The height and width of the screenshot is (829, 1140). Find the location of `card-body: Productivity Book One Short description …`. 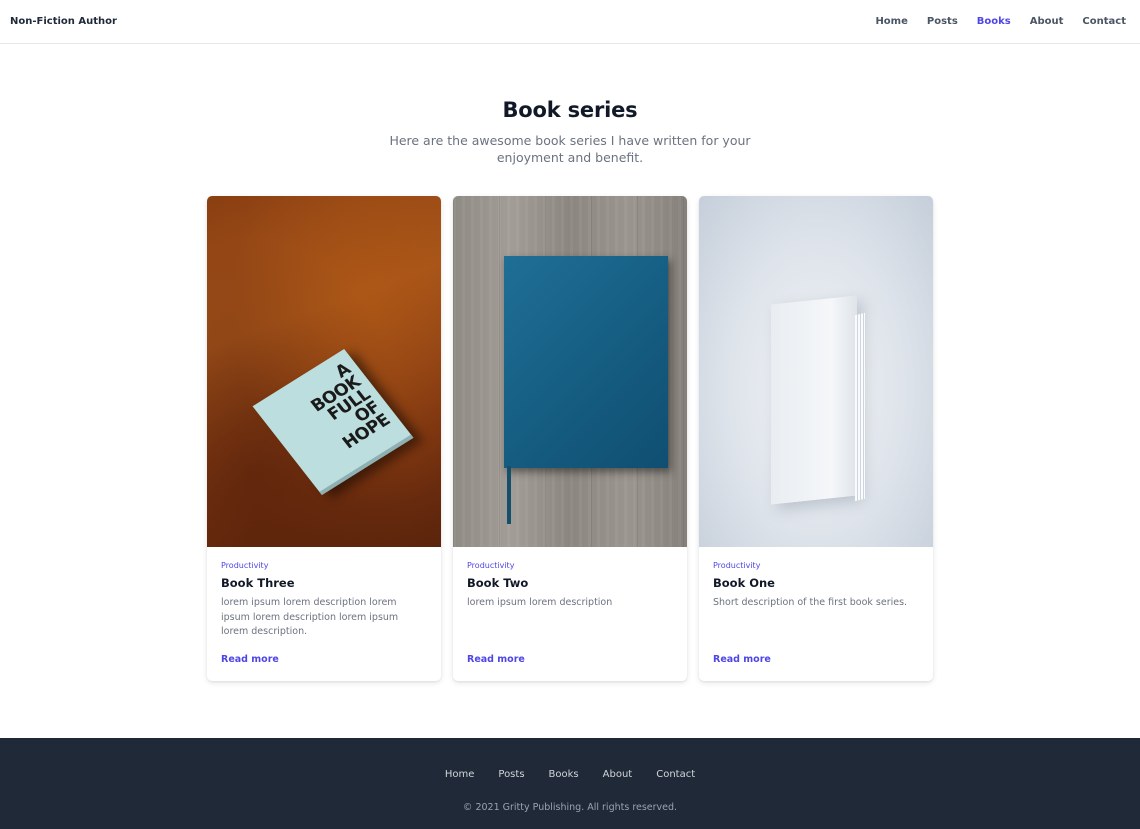

card-body: Productivity Book One Short description … is located at coordinates (816, 614).